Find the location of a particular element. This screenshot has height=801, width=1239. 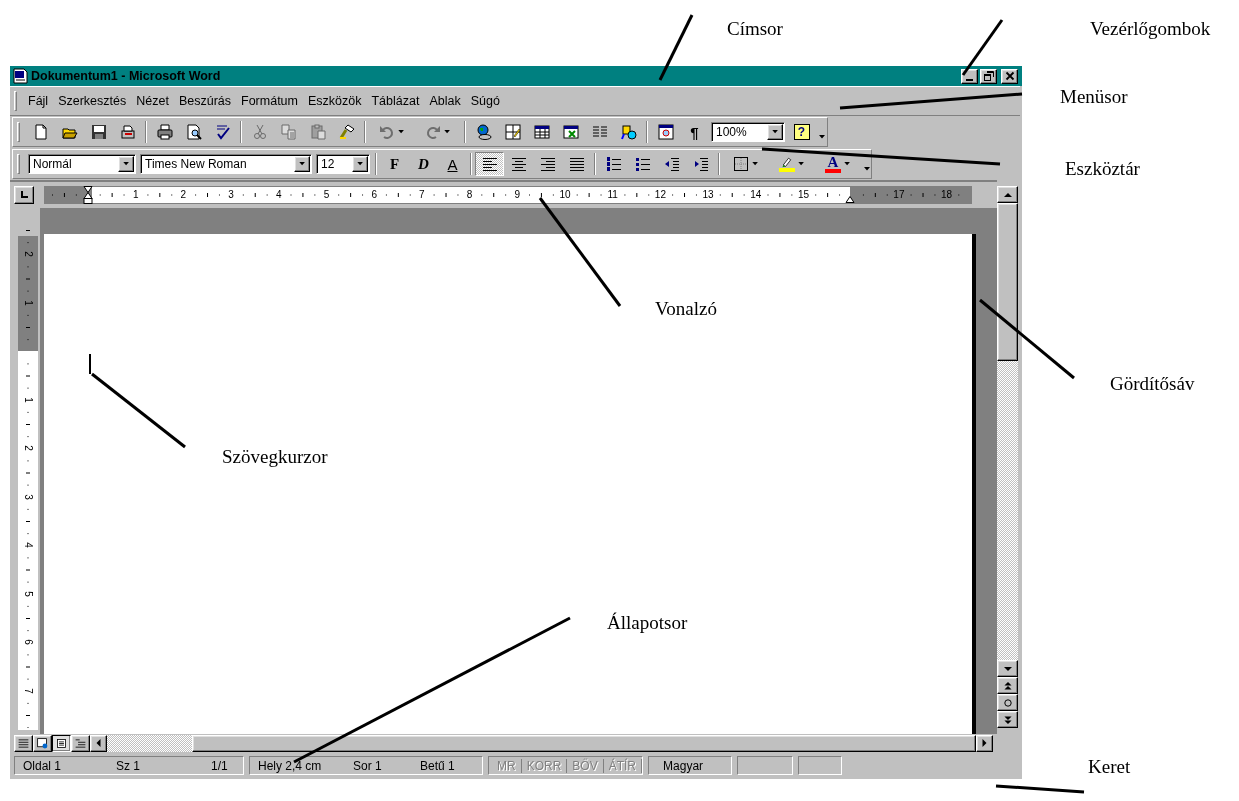

ruler-number: 9 is located at coordinates (517, 195).